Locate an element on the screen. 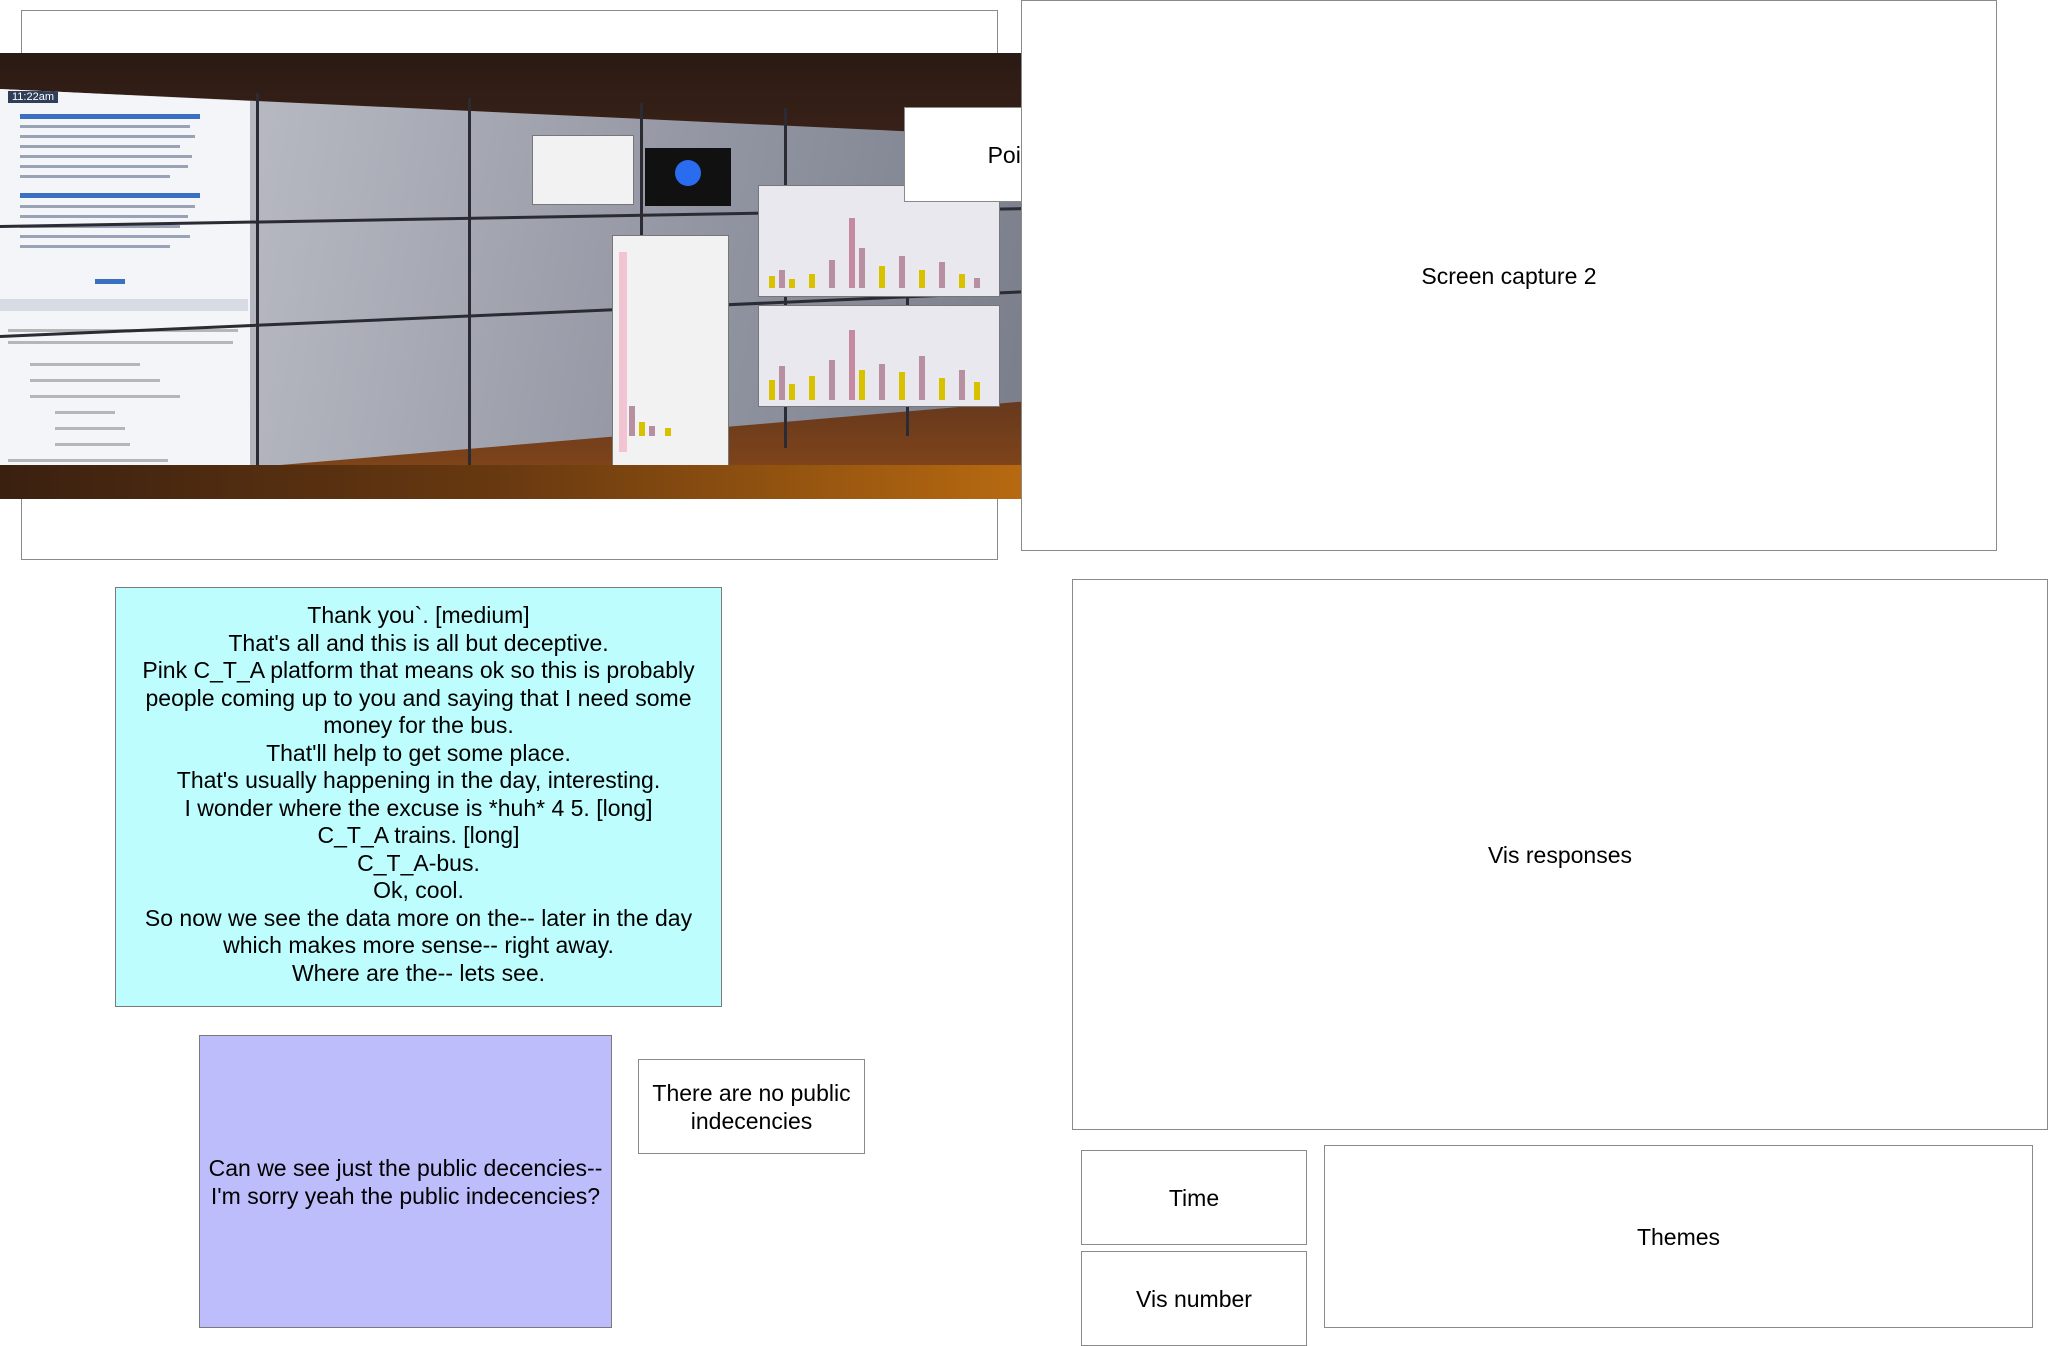  dark-window is located at coordinates (688, 177).